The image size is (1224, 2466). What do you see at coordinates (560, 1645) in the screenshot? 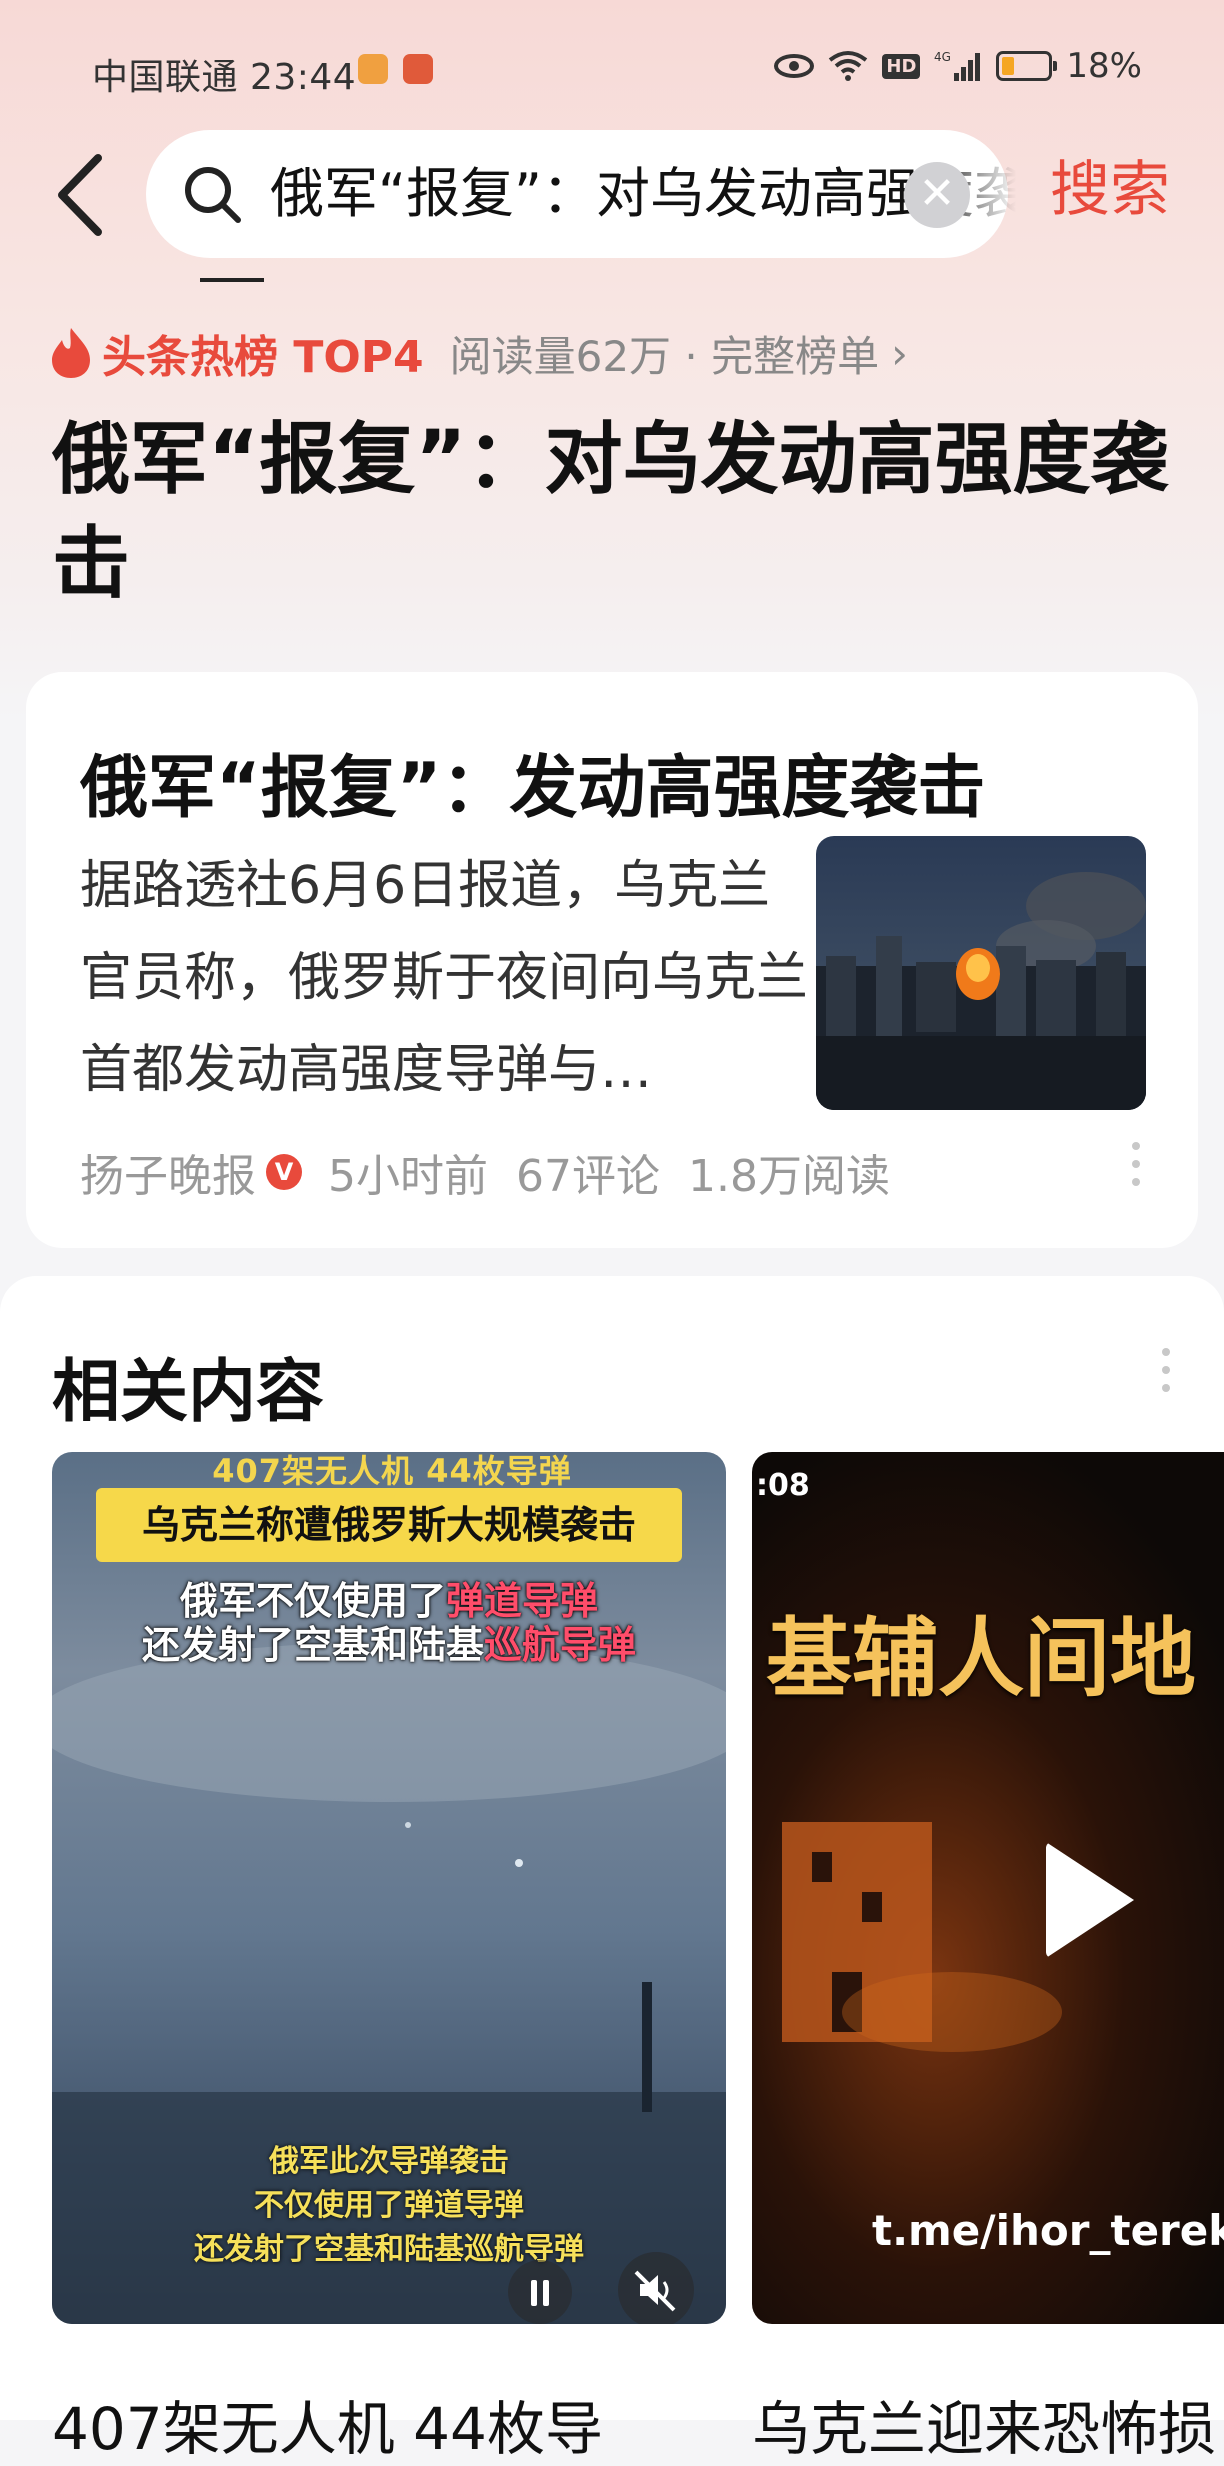
I see `caption-highlight: 巡航导弹` at bounding box center [560, 1645].